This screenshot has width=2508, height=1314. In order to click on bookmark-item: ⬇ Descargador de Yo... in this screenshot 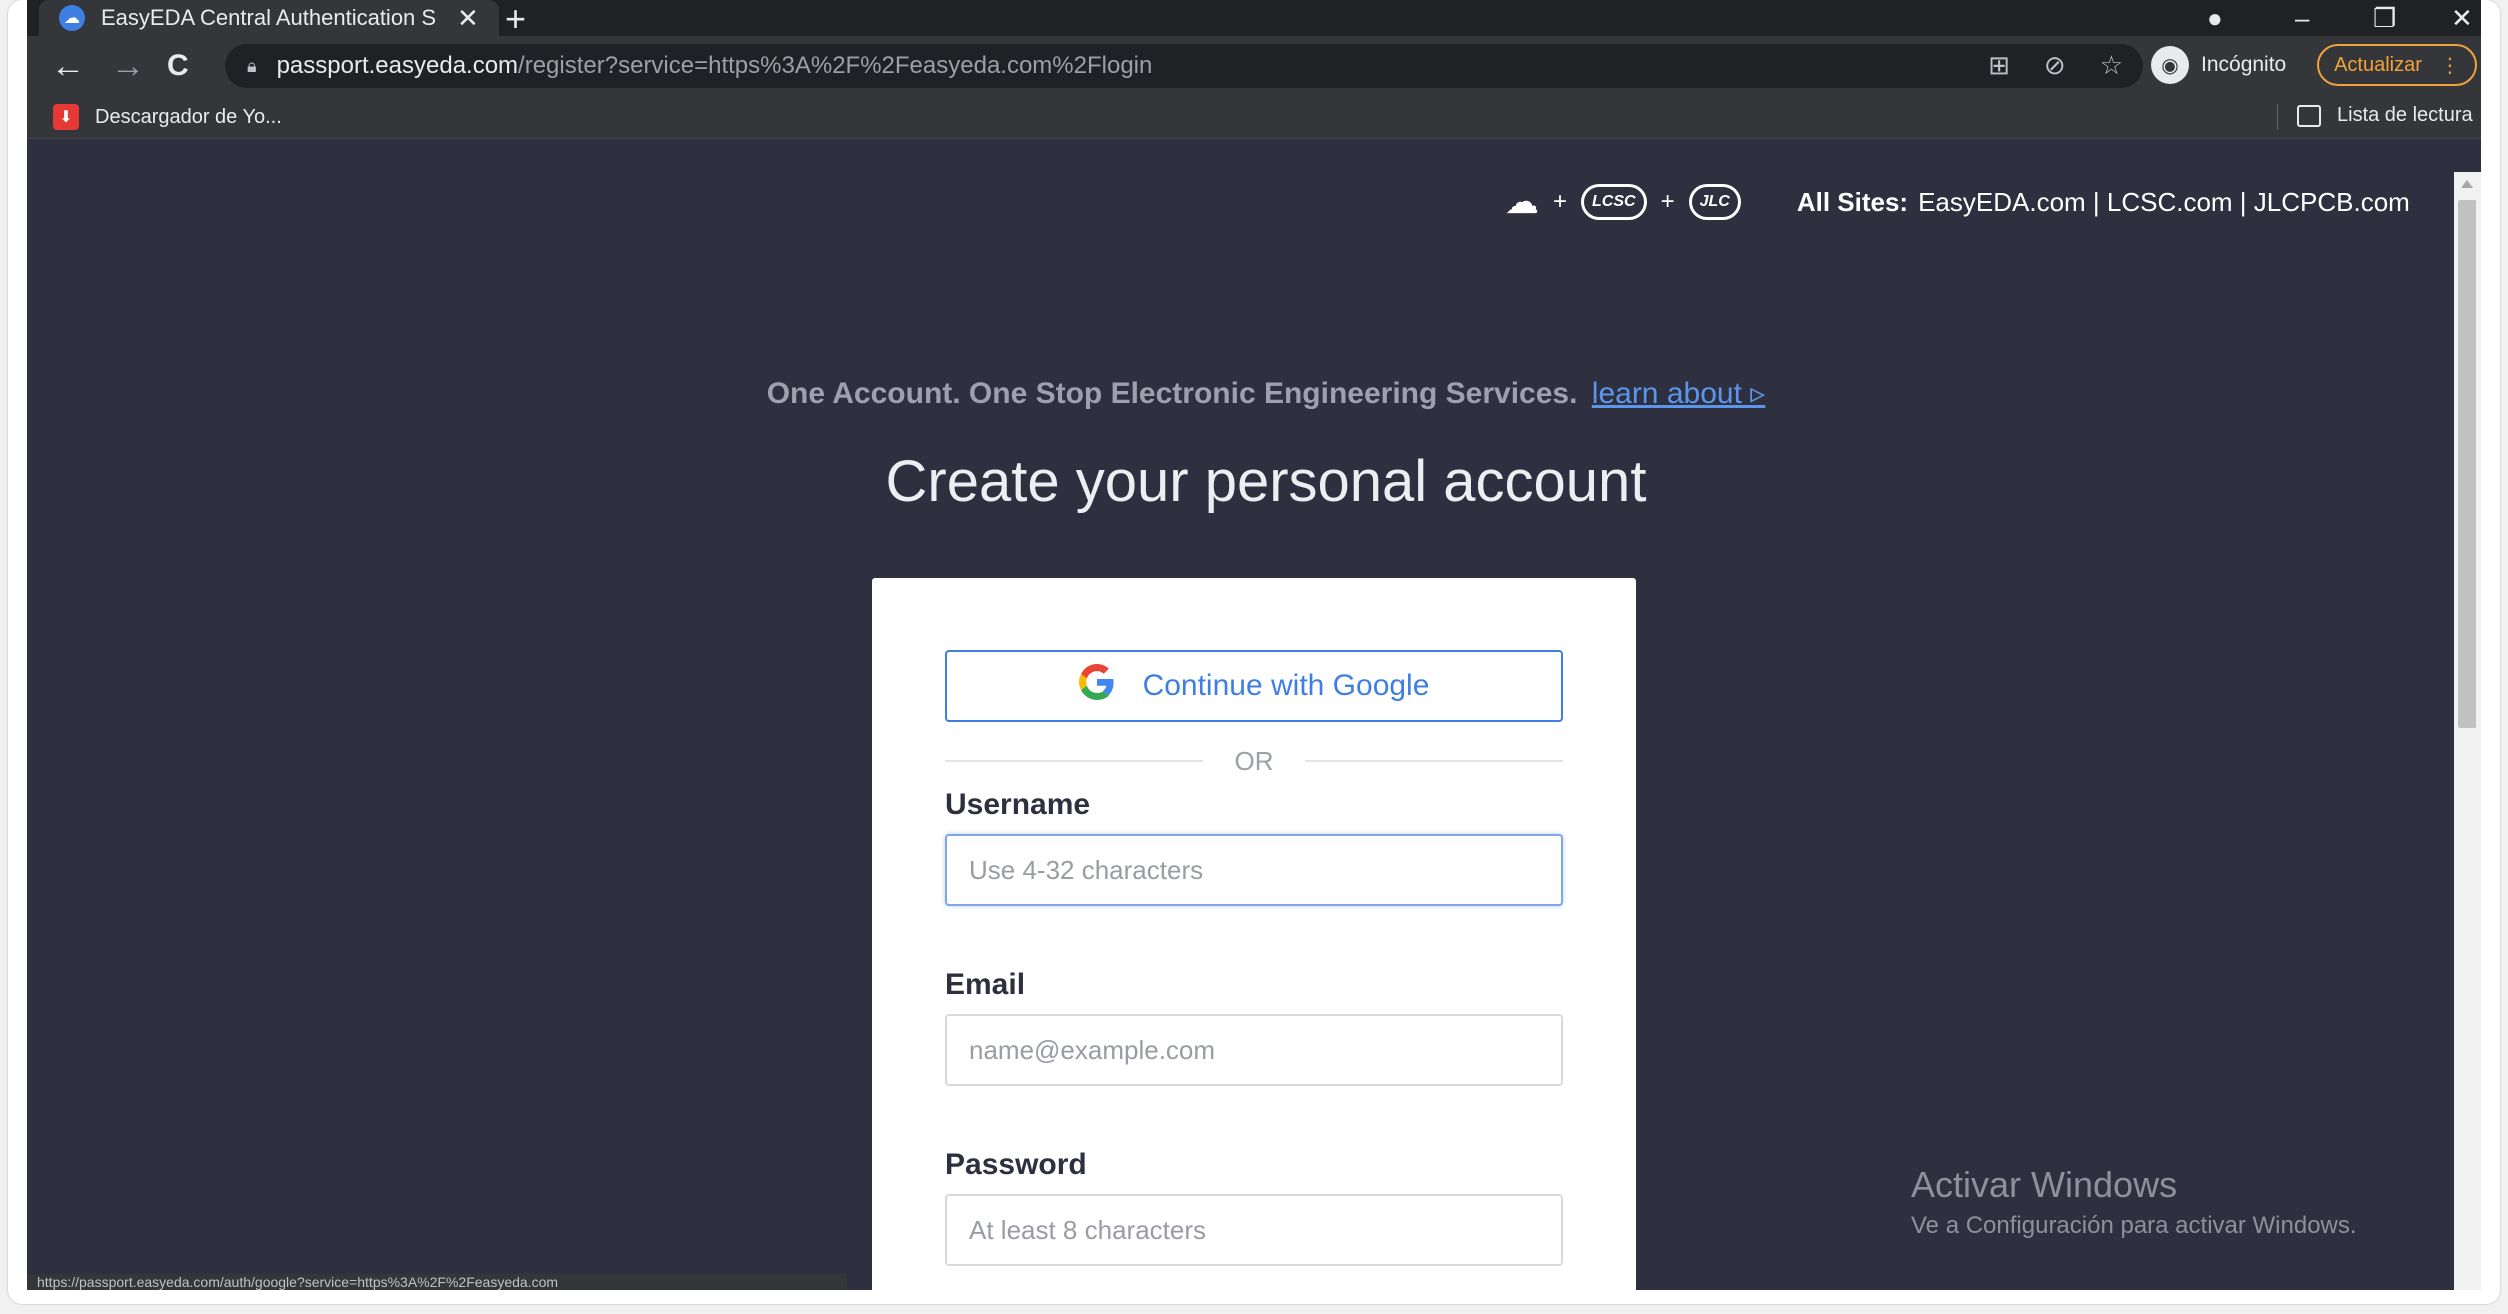, I will do `click(167, 117)`.